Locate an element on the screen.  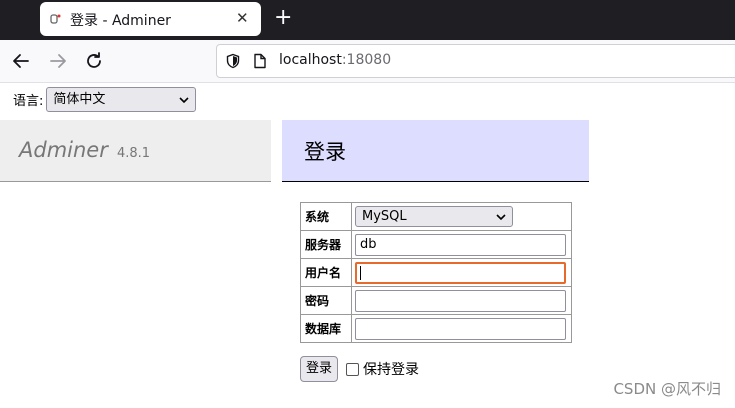
login-form-table: 系统 MySQL 服务器 db 用户名 密码 数据库 is located at coordinates (436, 272).